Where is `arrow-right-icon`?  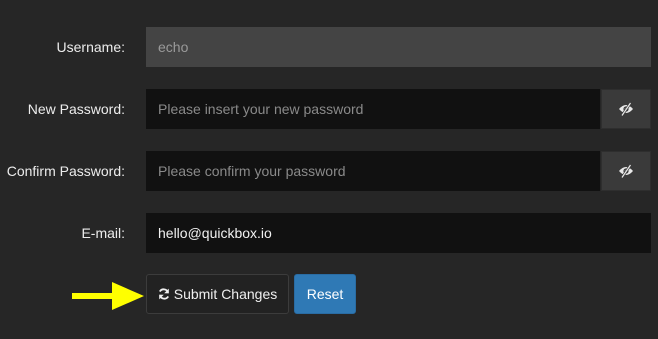 arrow-right-icon is located at coordinates (108, 296).